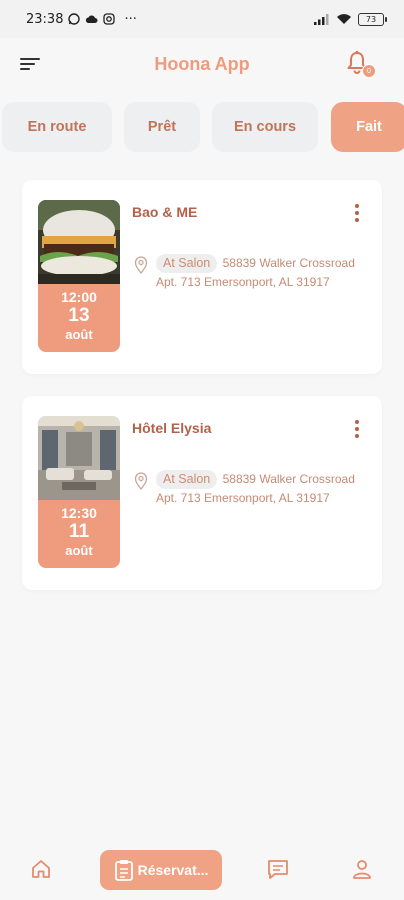 This screenshot has height=900, width=404. Describe the element at coordinates (165, 212) in the screenshot. I see `reservation-name: Bao & ME` at that location.